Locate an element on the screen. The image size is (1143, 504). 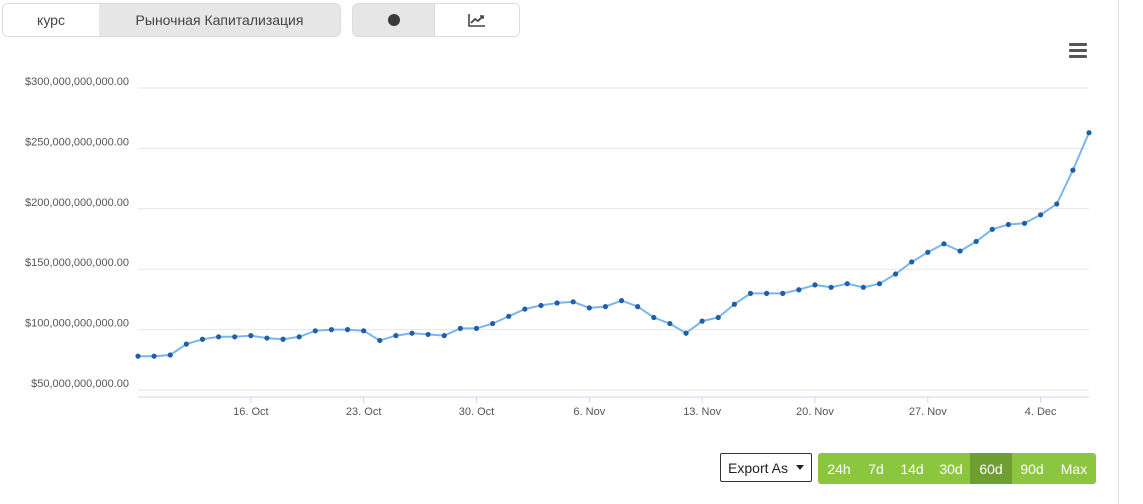
x-tick-label: 27. Nov is located at coordinates (928, 412).